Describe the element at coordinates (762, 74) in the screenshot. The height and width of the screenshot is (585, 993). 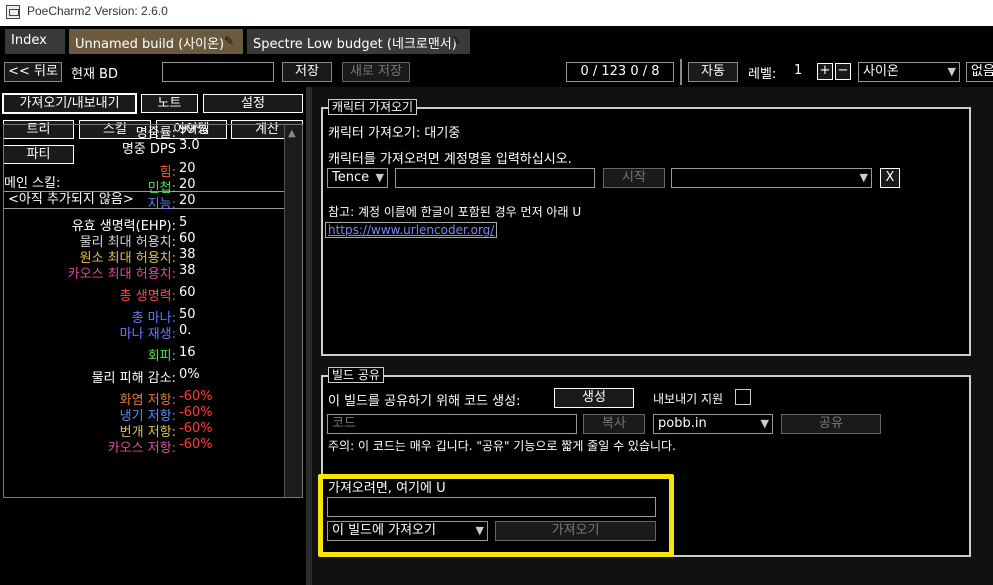
I see `level-label: 레벨:` at that location.